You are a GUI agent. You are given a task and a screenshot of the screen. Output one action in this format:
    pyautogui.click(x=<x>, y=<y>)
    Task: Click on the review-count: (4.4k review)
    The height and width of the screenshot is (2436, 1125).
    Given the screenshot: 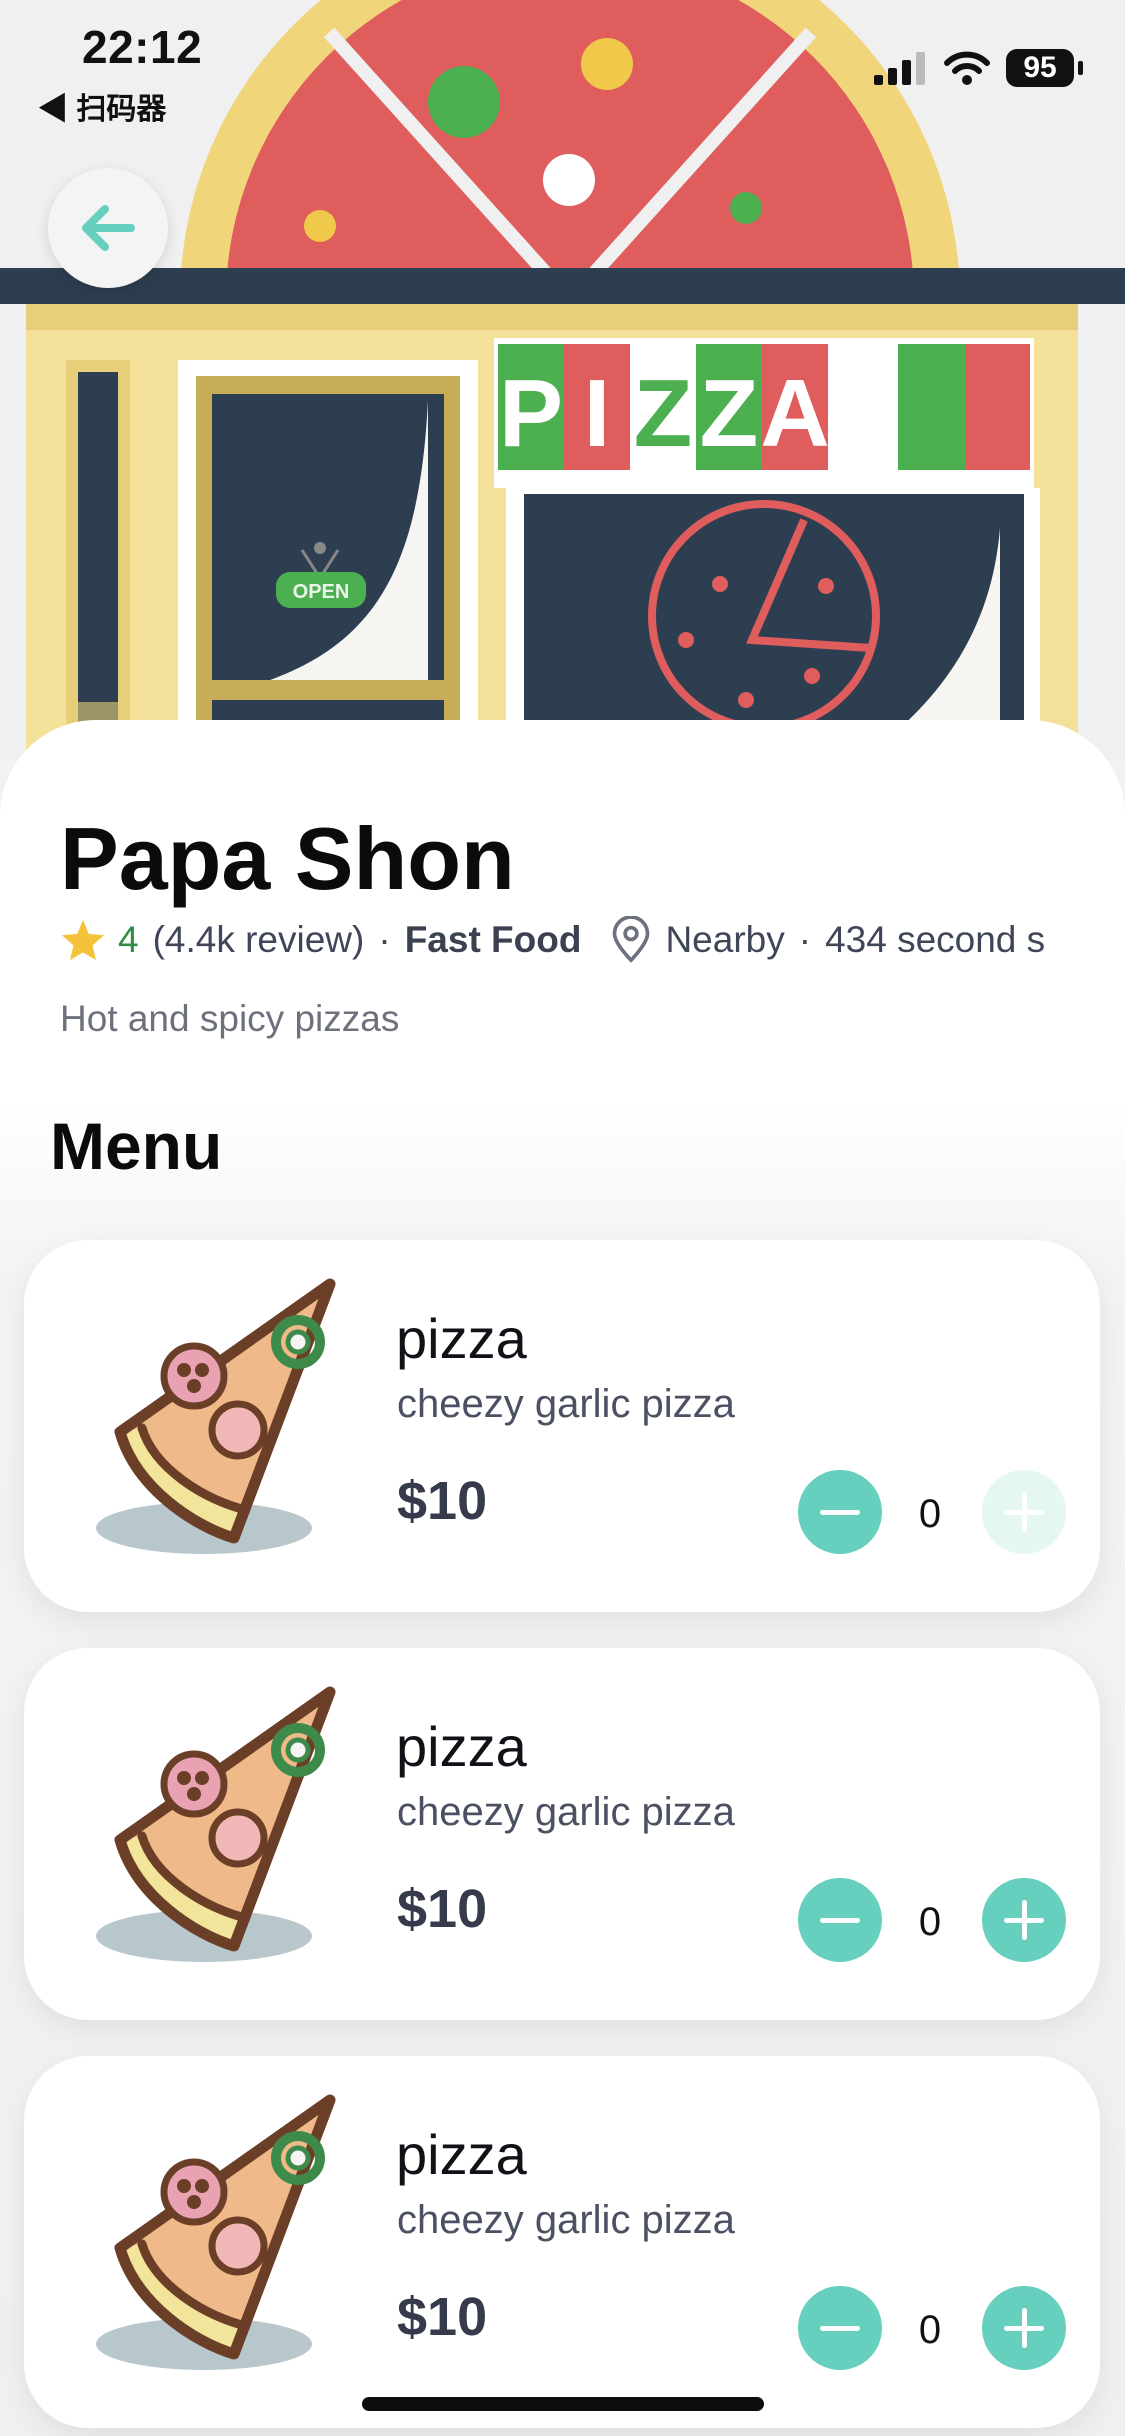 What is the action you would take?
    pyautogui.click(x=258, y=939)
    